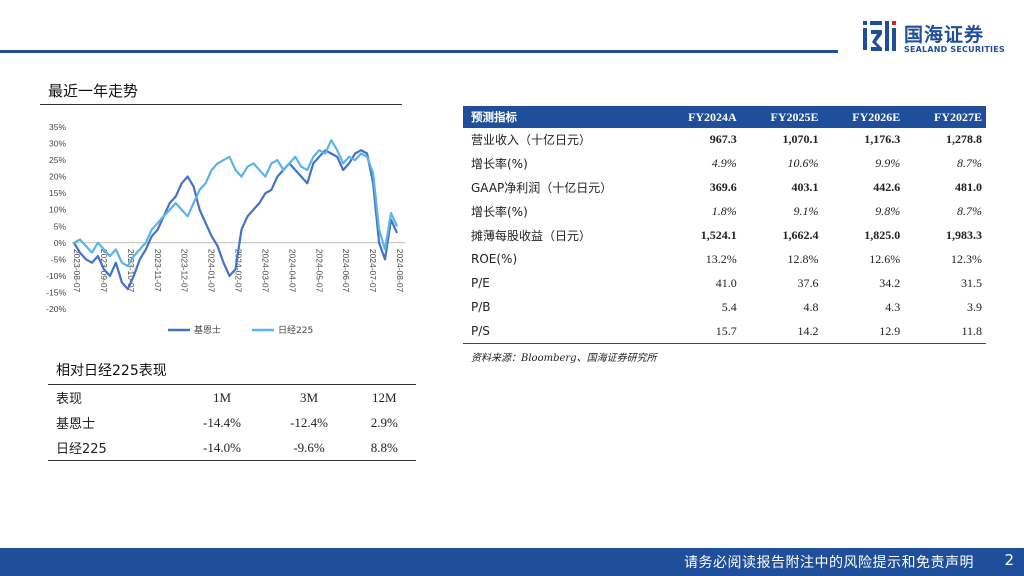 This screenshot has width=1024, height=576. What do you see at coordinates (56, 292) in the screenshot?
I see `y-tick-label: -15%` at bounding box center [56, 292].